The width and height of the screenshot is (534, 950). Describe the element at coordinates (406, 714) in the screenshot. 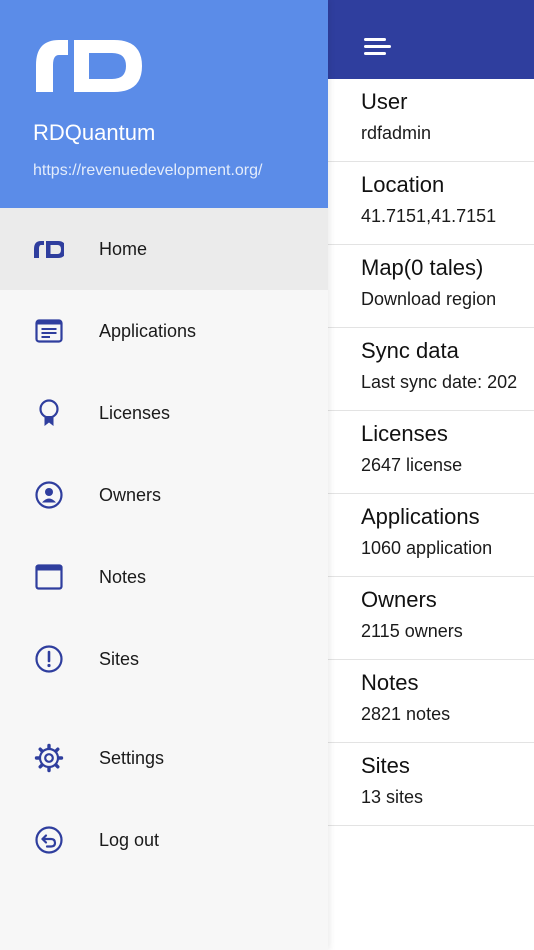

I see `card-value: 2821 notes` at that location.